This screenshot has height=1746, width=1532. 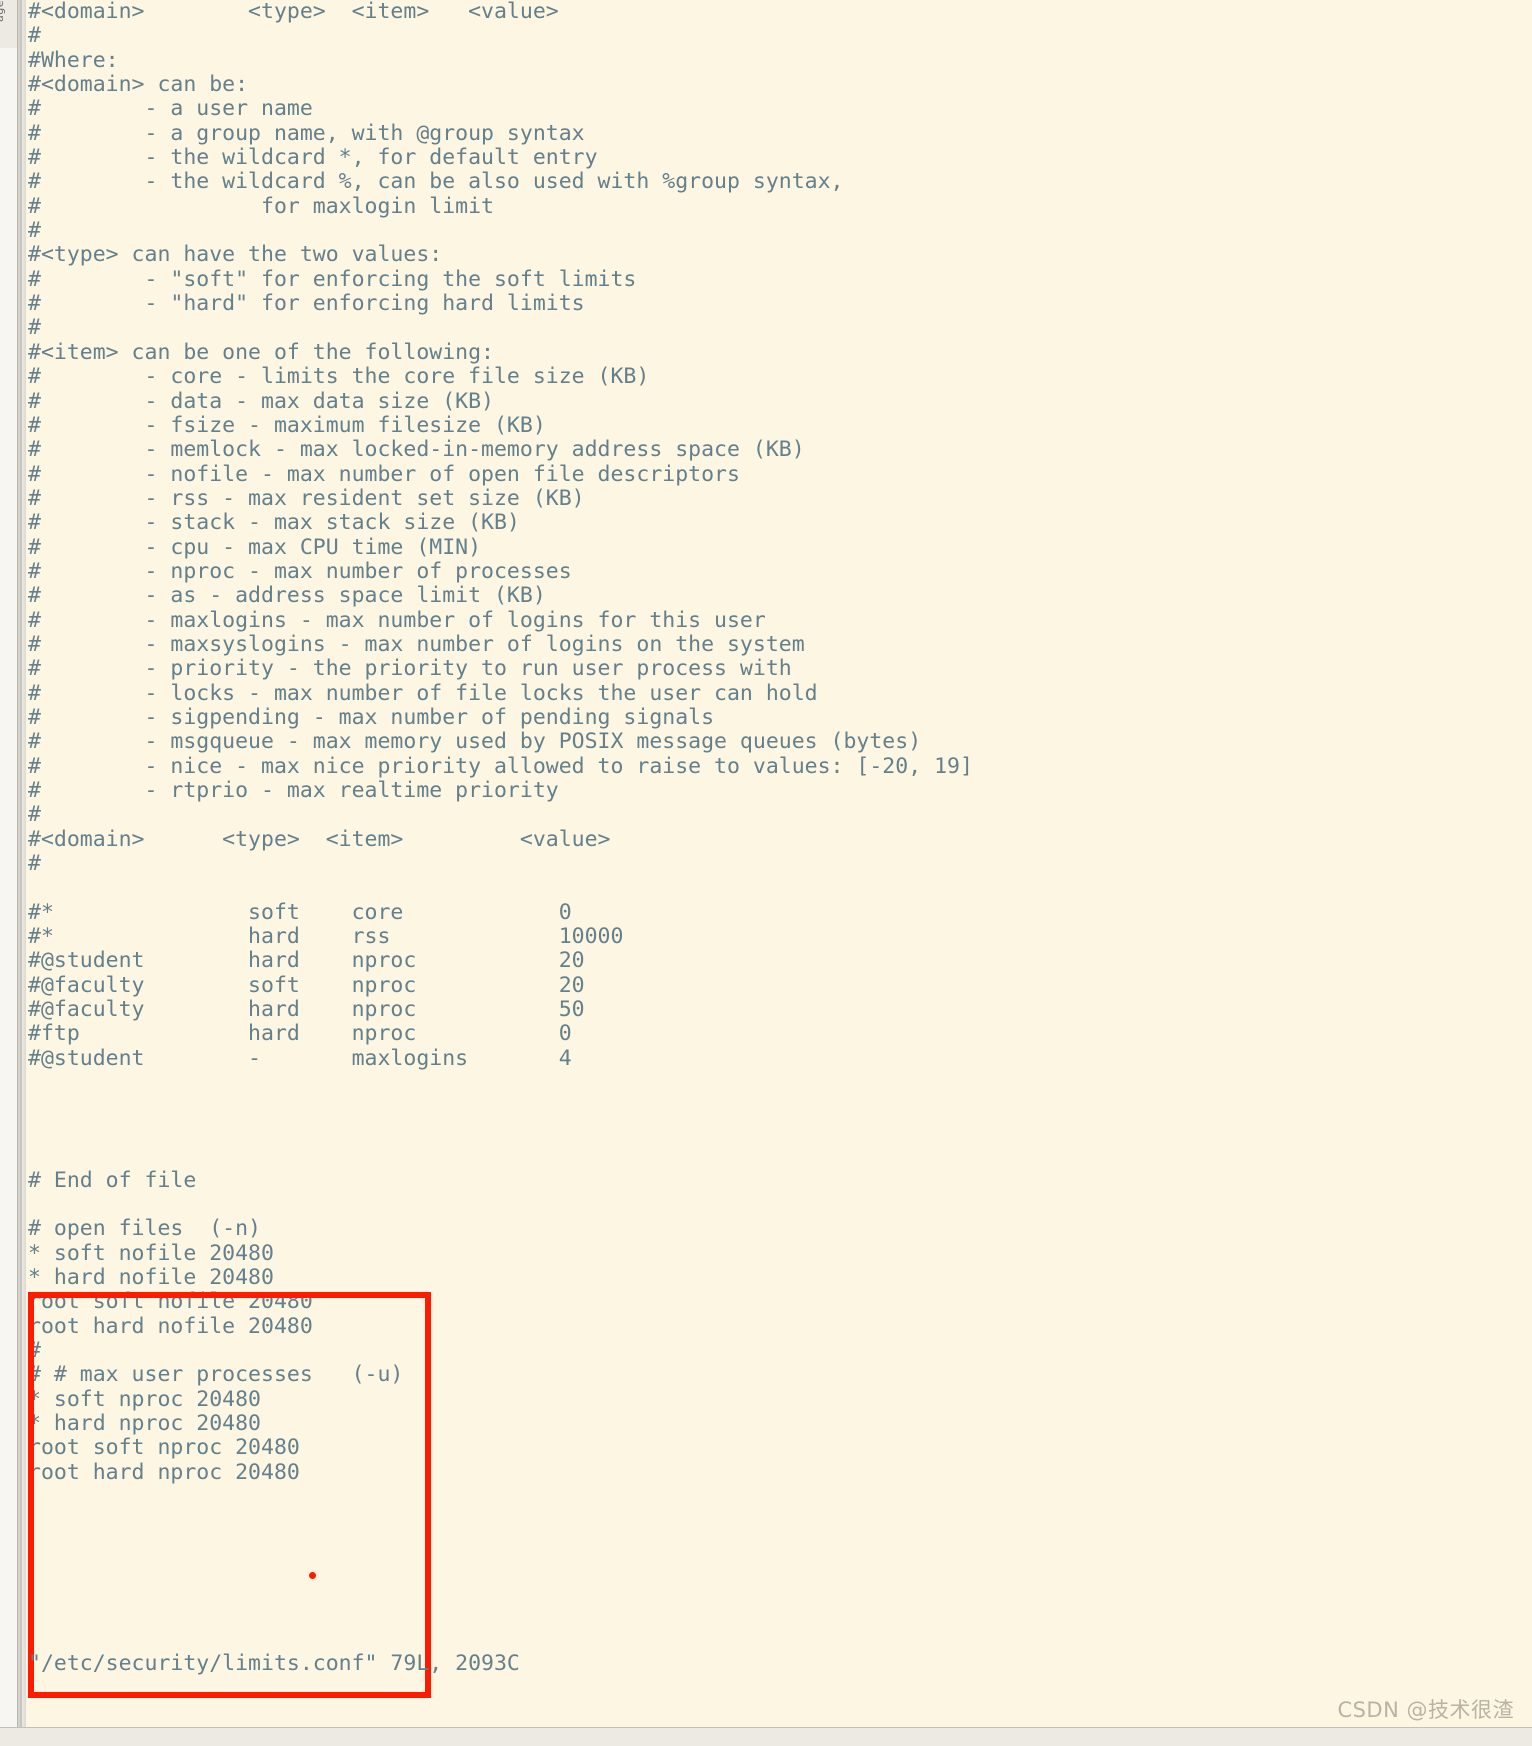 What do you see at coordinates (1425, 1710) in the screenshot?
I see `csdn-watermark: CSDN @技术很渣` at bounding box center [1425, 1710].